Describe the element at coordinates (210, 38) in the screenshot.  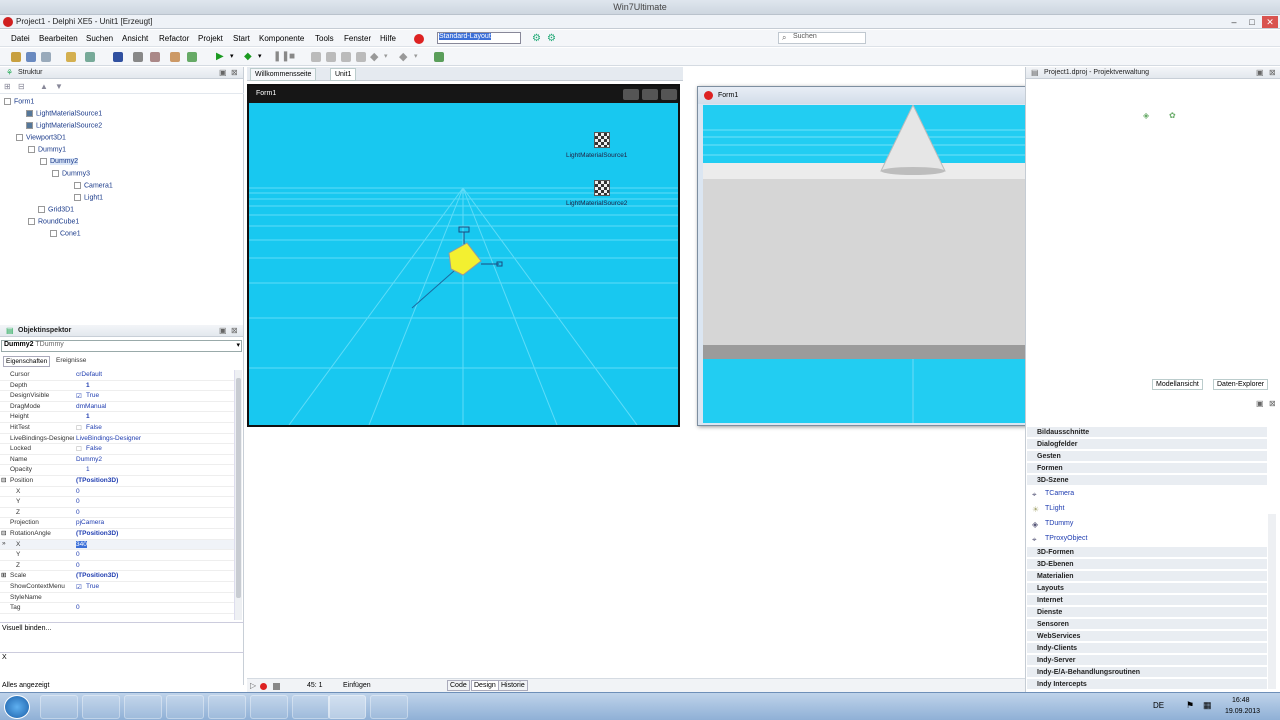
I see `menu-projekt: Projekt` at that location.